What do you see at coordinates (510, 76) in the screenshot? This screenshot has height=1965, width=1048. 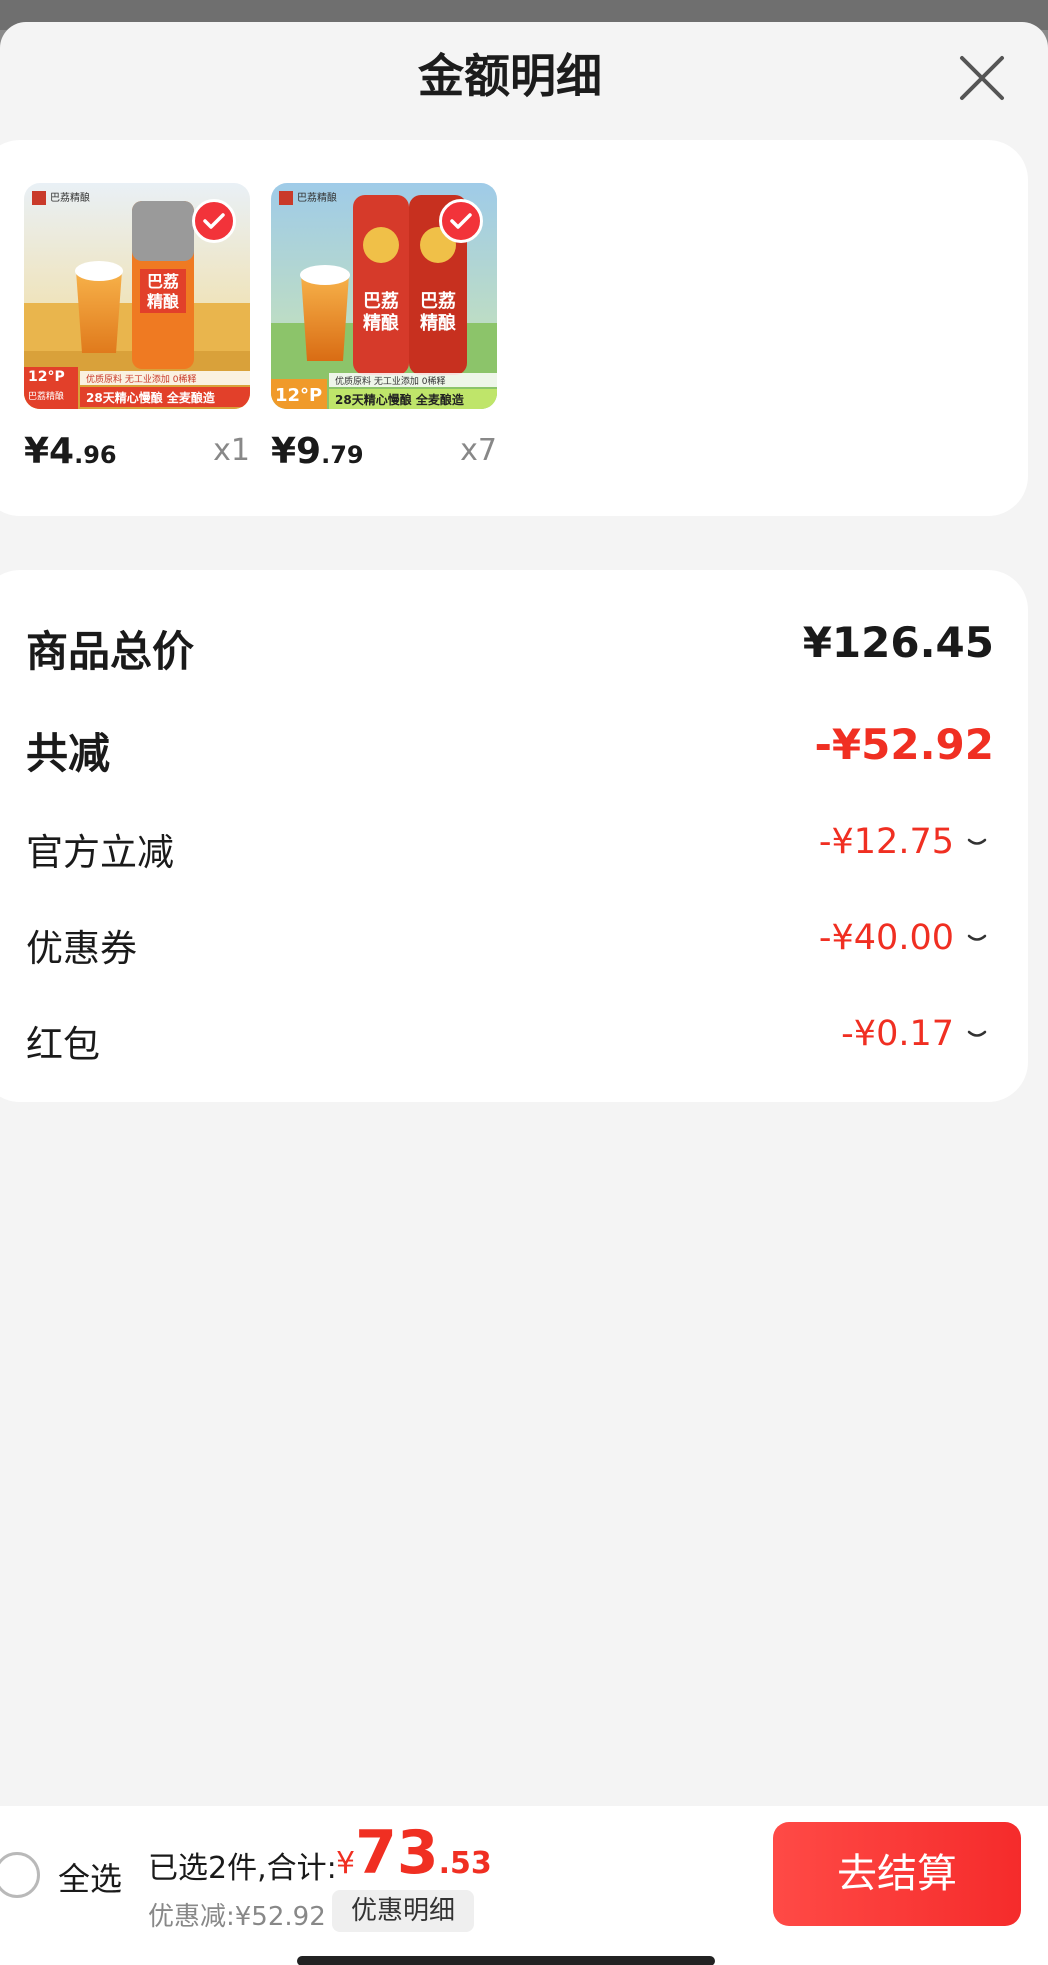 I see `sheet-title: 金额明细` at bounding box center [510, 76].